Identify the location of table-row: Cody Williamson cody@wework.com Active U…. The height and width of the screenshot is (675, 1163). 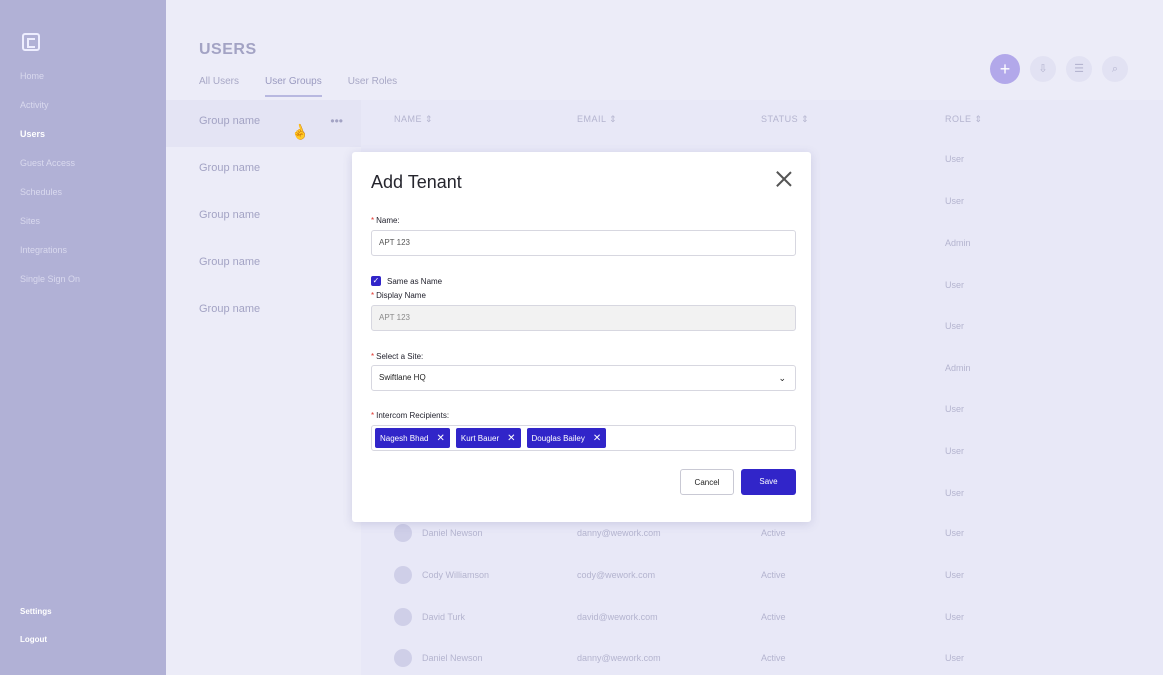
(762, 574).